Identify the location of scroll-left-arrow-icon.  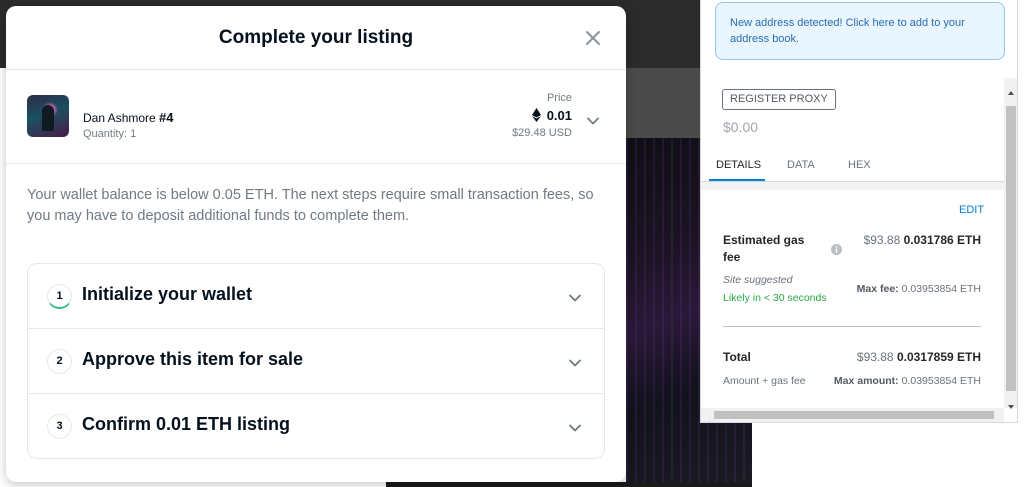
(708, 417).